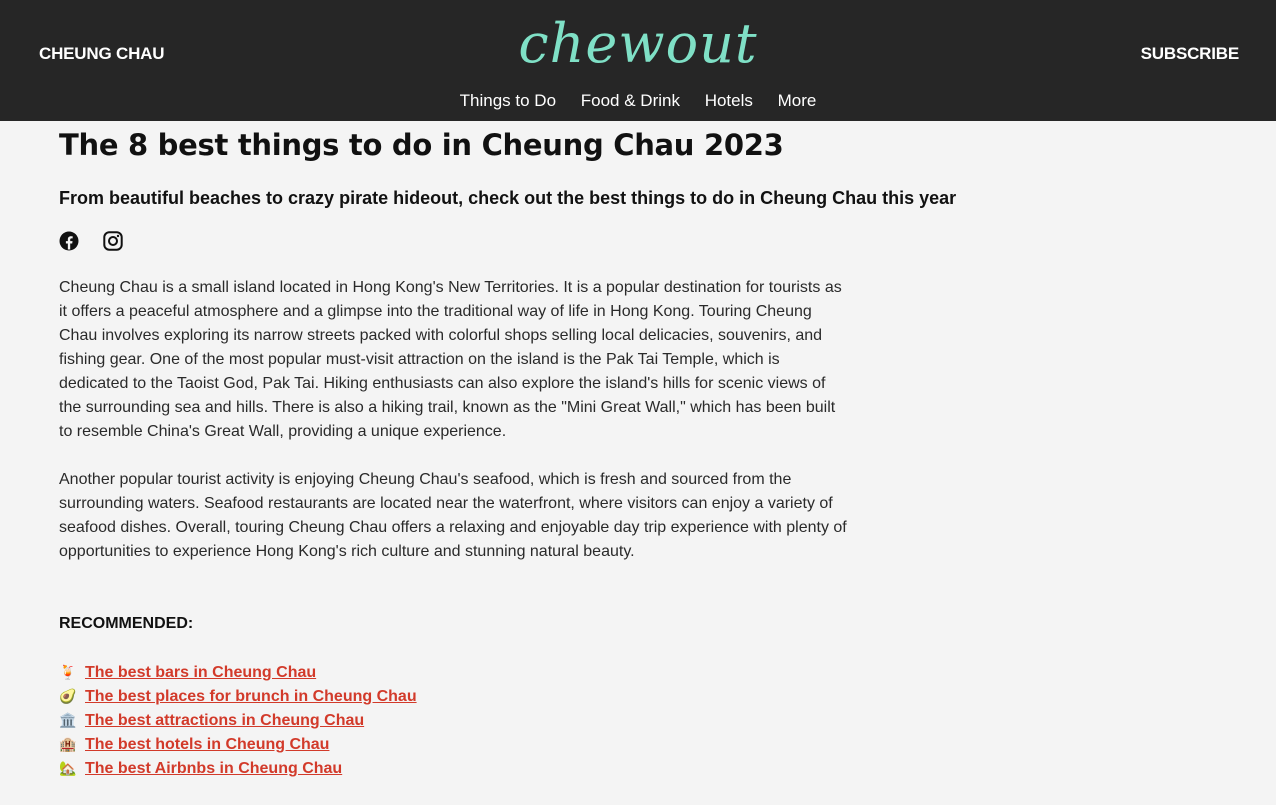  I want to click on nav-food-drink: Food & Drink, so click(630, 100).